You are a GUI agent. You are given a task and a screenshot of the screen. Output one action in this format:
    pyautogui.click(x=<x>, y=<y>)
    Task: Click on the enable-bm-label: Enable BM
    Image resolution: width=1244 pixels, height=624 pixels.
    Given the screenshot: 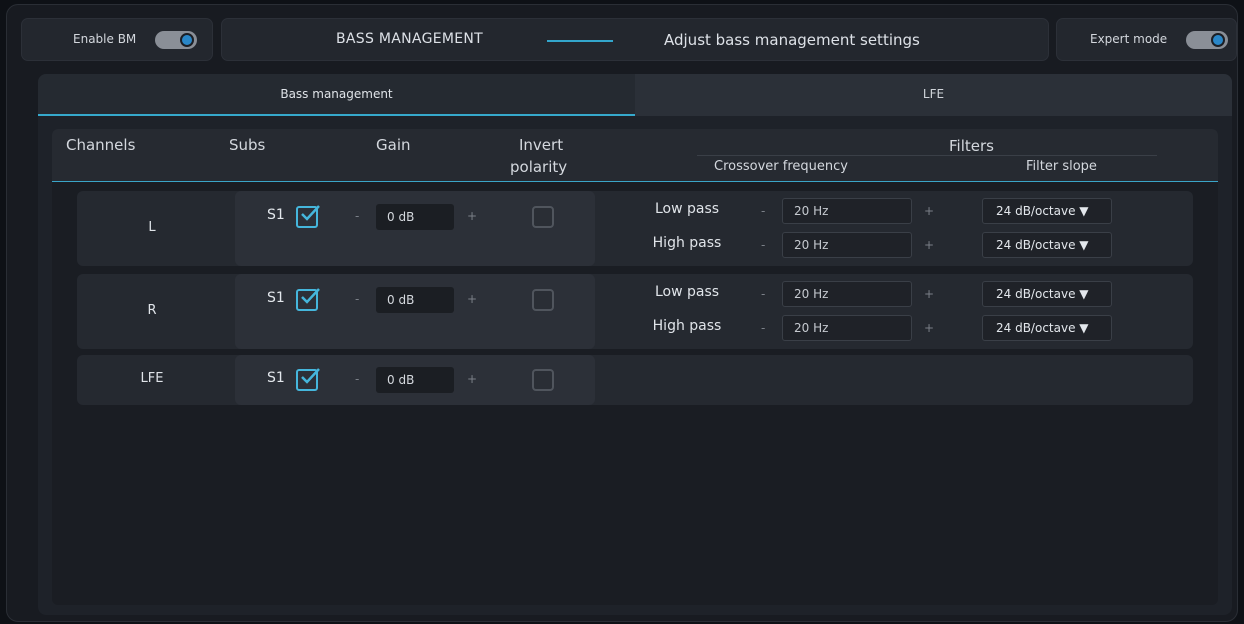 What is the action you would take?
    pyautogui.click(x=105, y=39)
    